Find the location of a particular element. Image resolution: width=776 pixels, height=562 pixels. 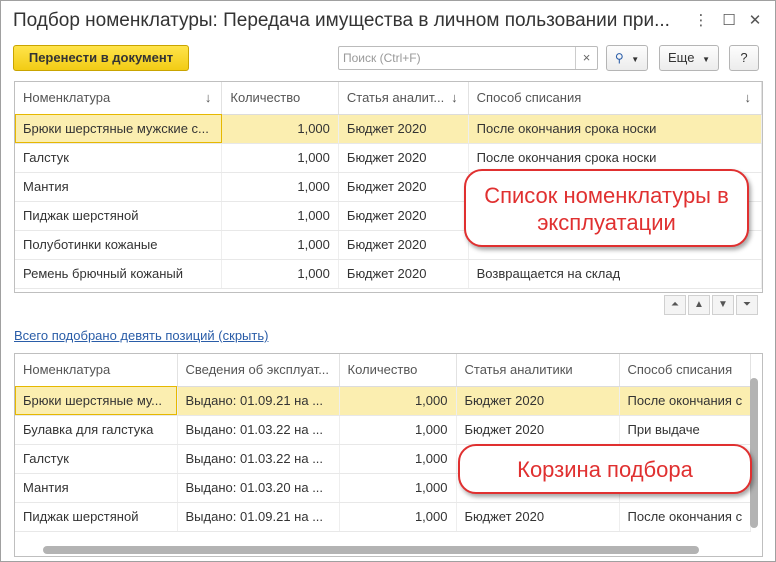

search-input is located at coordinates (457, 58).